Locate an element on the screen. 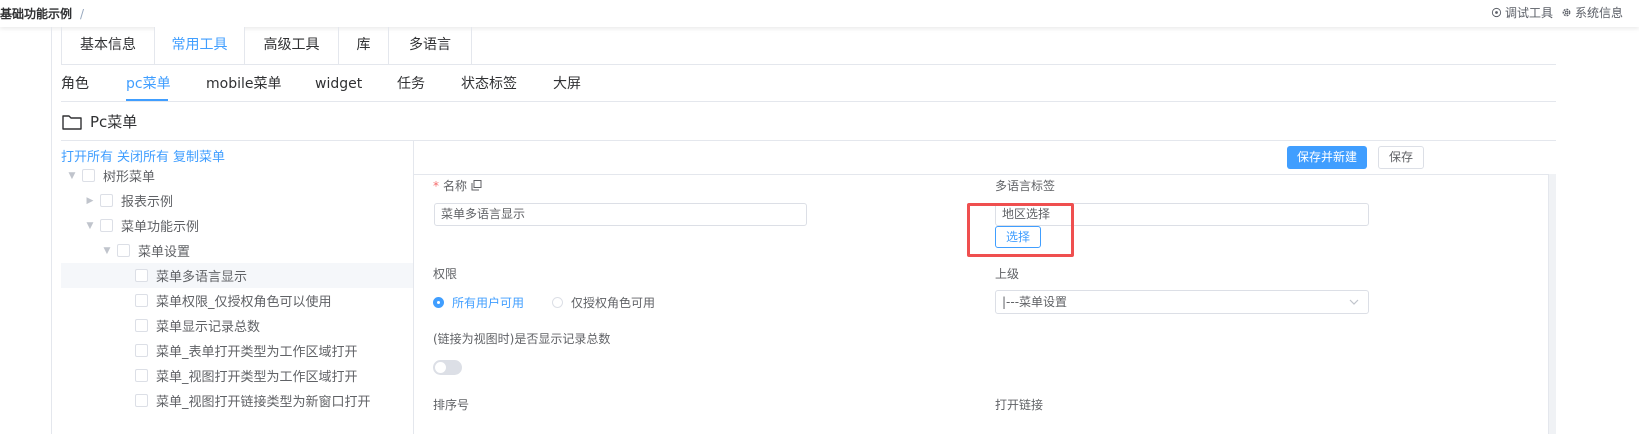  section-title: Pc菜单 is located at coordinates (114, 122).